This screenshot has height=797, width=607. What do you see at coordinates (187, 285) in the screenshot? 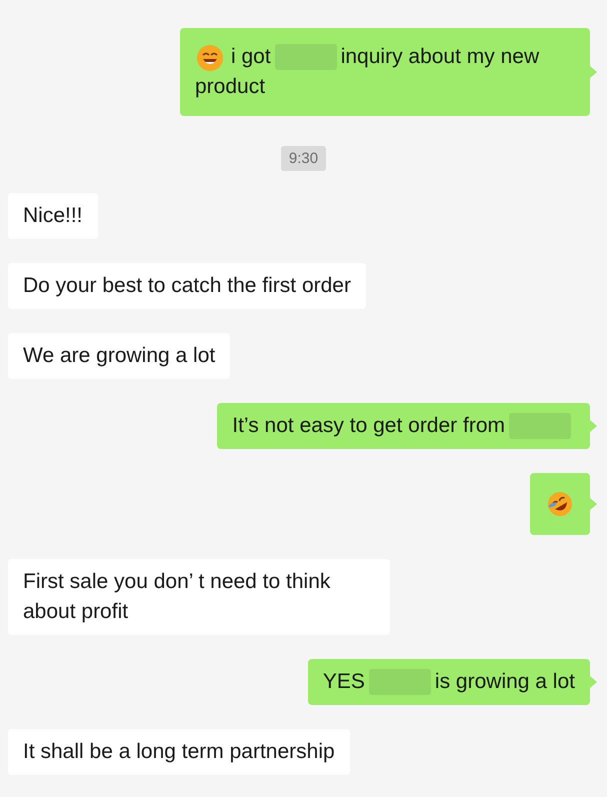
I see `message-text: Do your best to catch the first order` at bounding box center [187, 285].